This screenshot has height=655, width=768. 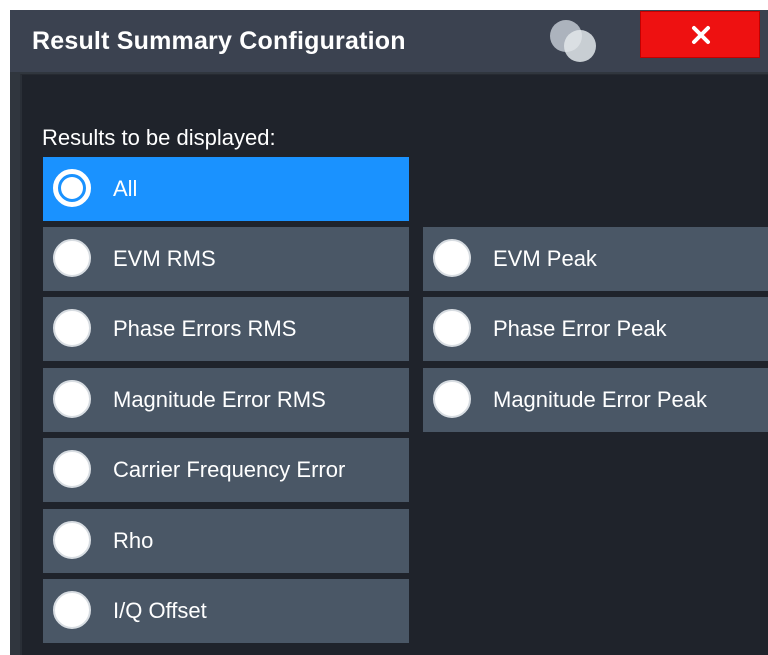 What do you see at coordinates (580, 328) in the screenshot?
I see `radio-option-label: Phase Error Peak` at bounding box center [580, 328].